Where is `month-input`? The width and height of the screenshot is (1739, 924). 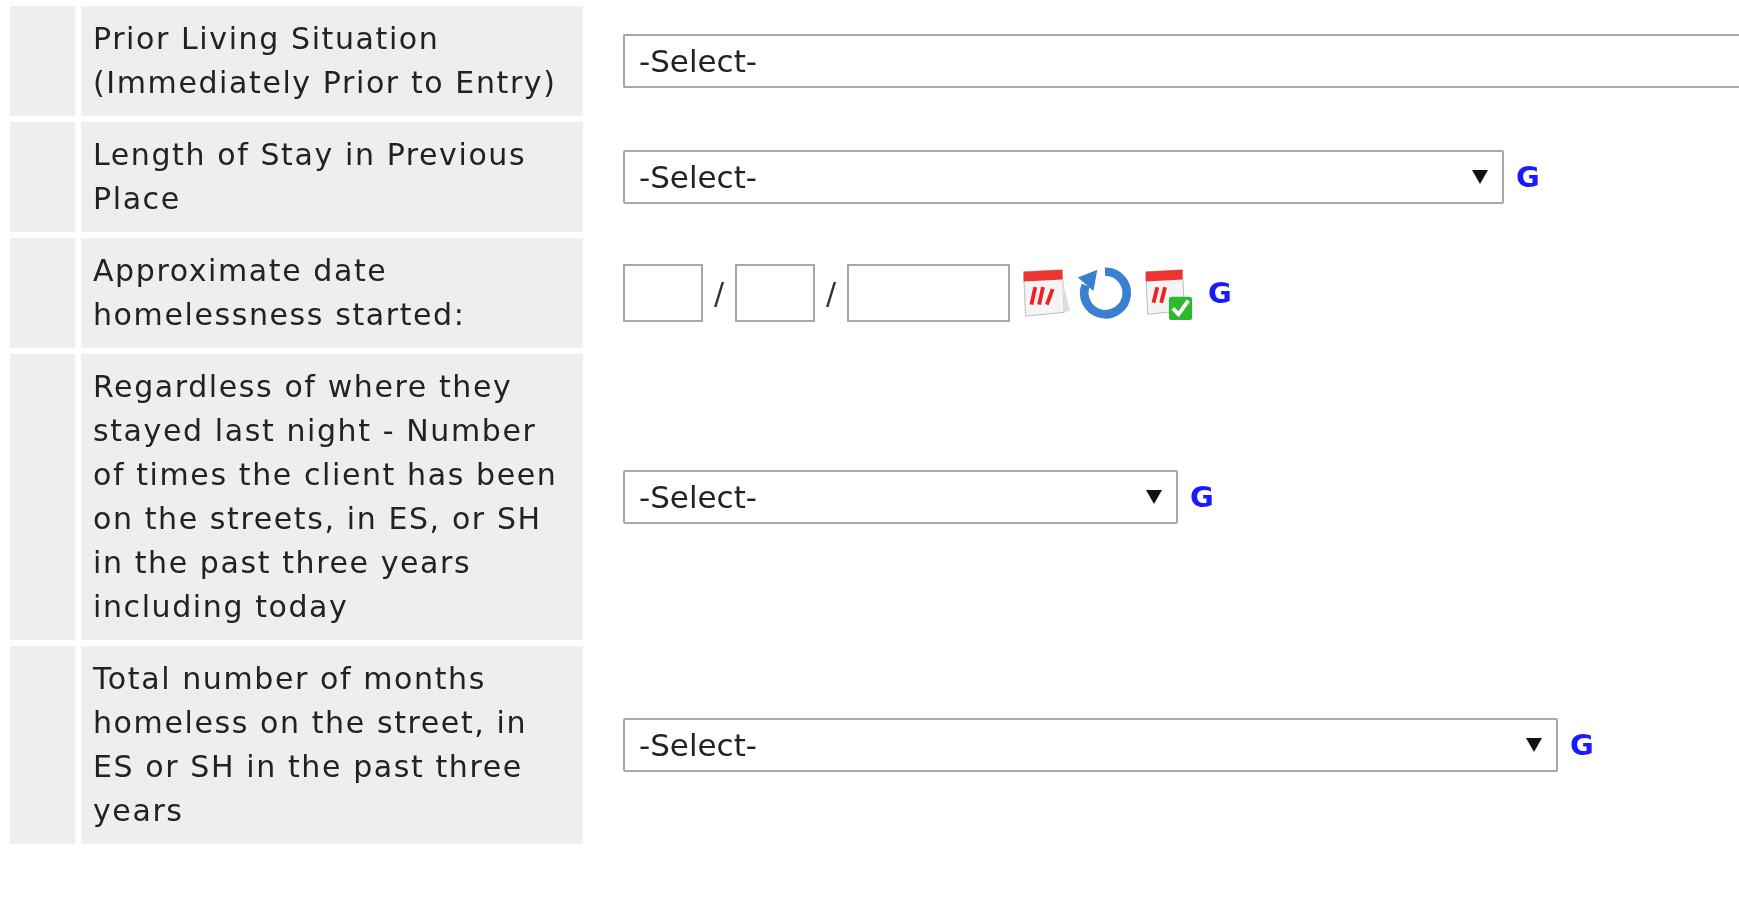
month-input is located at coordinates (663, 293).